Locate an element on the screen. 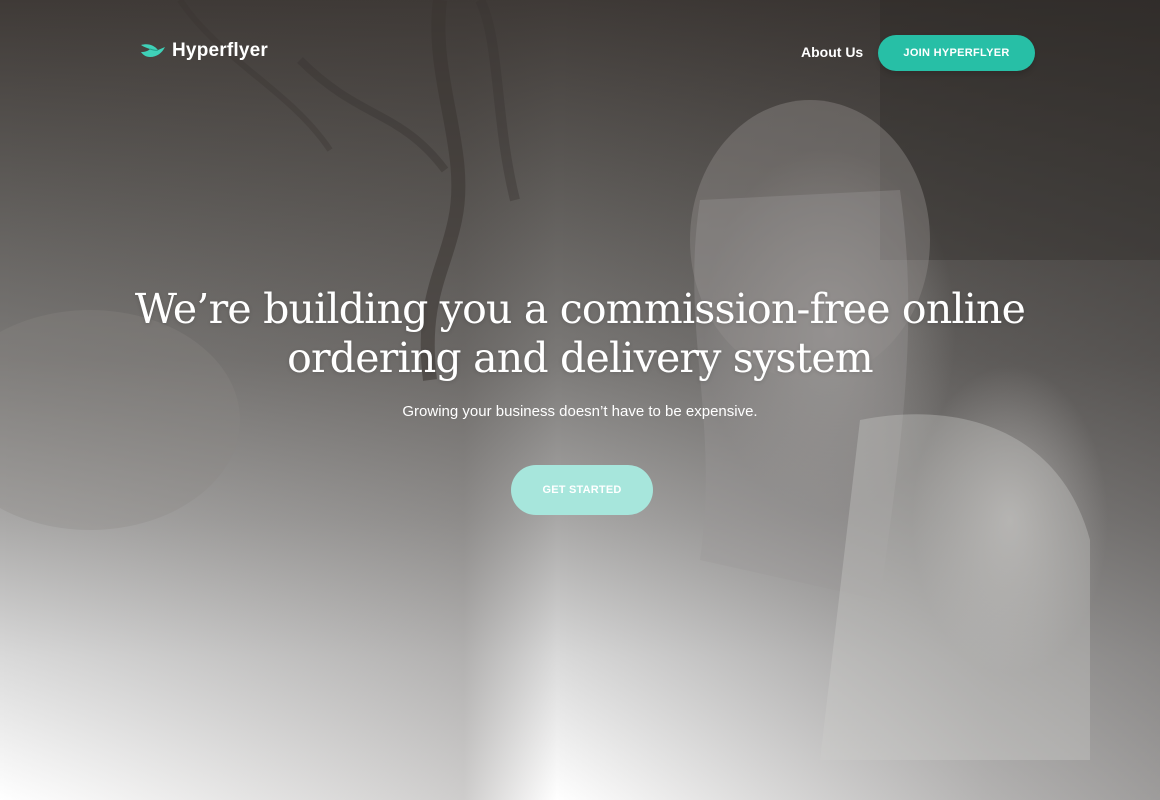  bird-wing-icon is located at coordinates (153, 50).